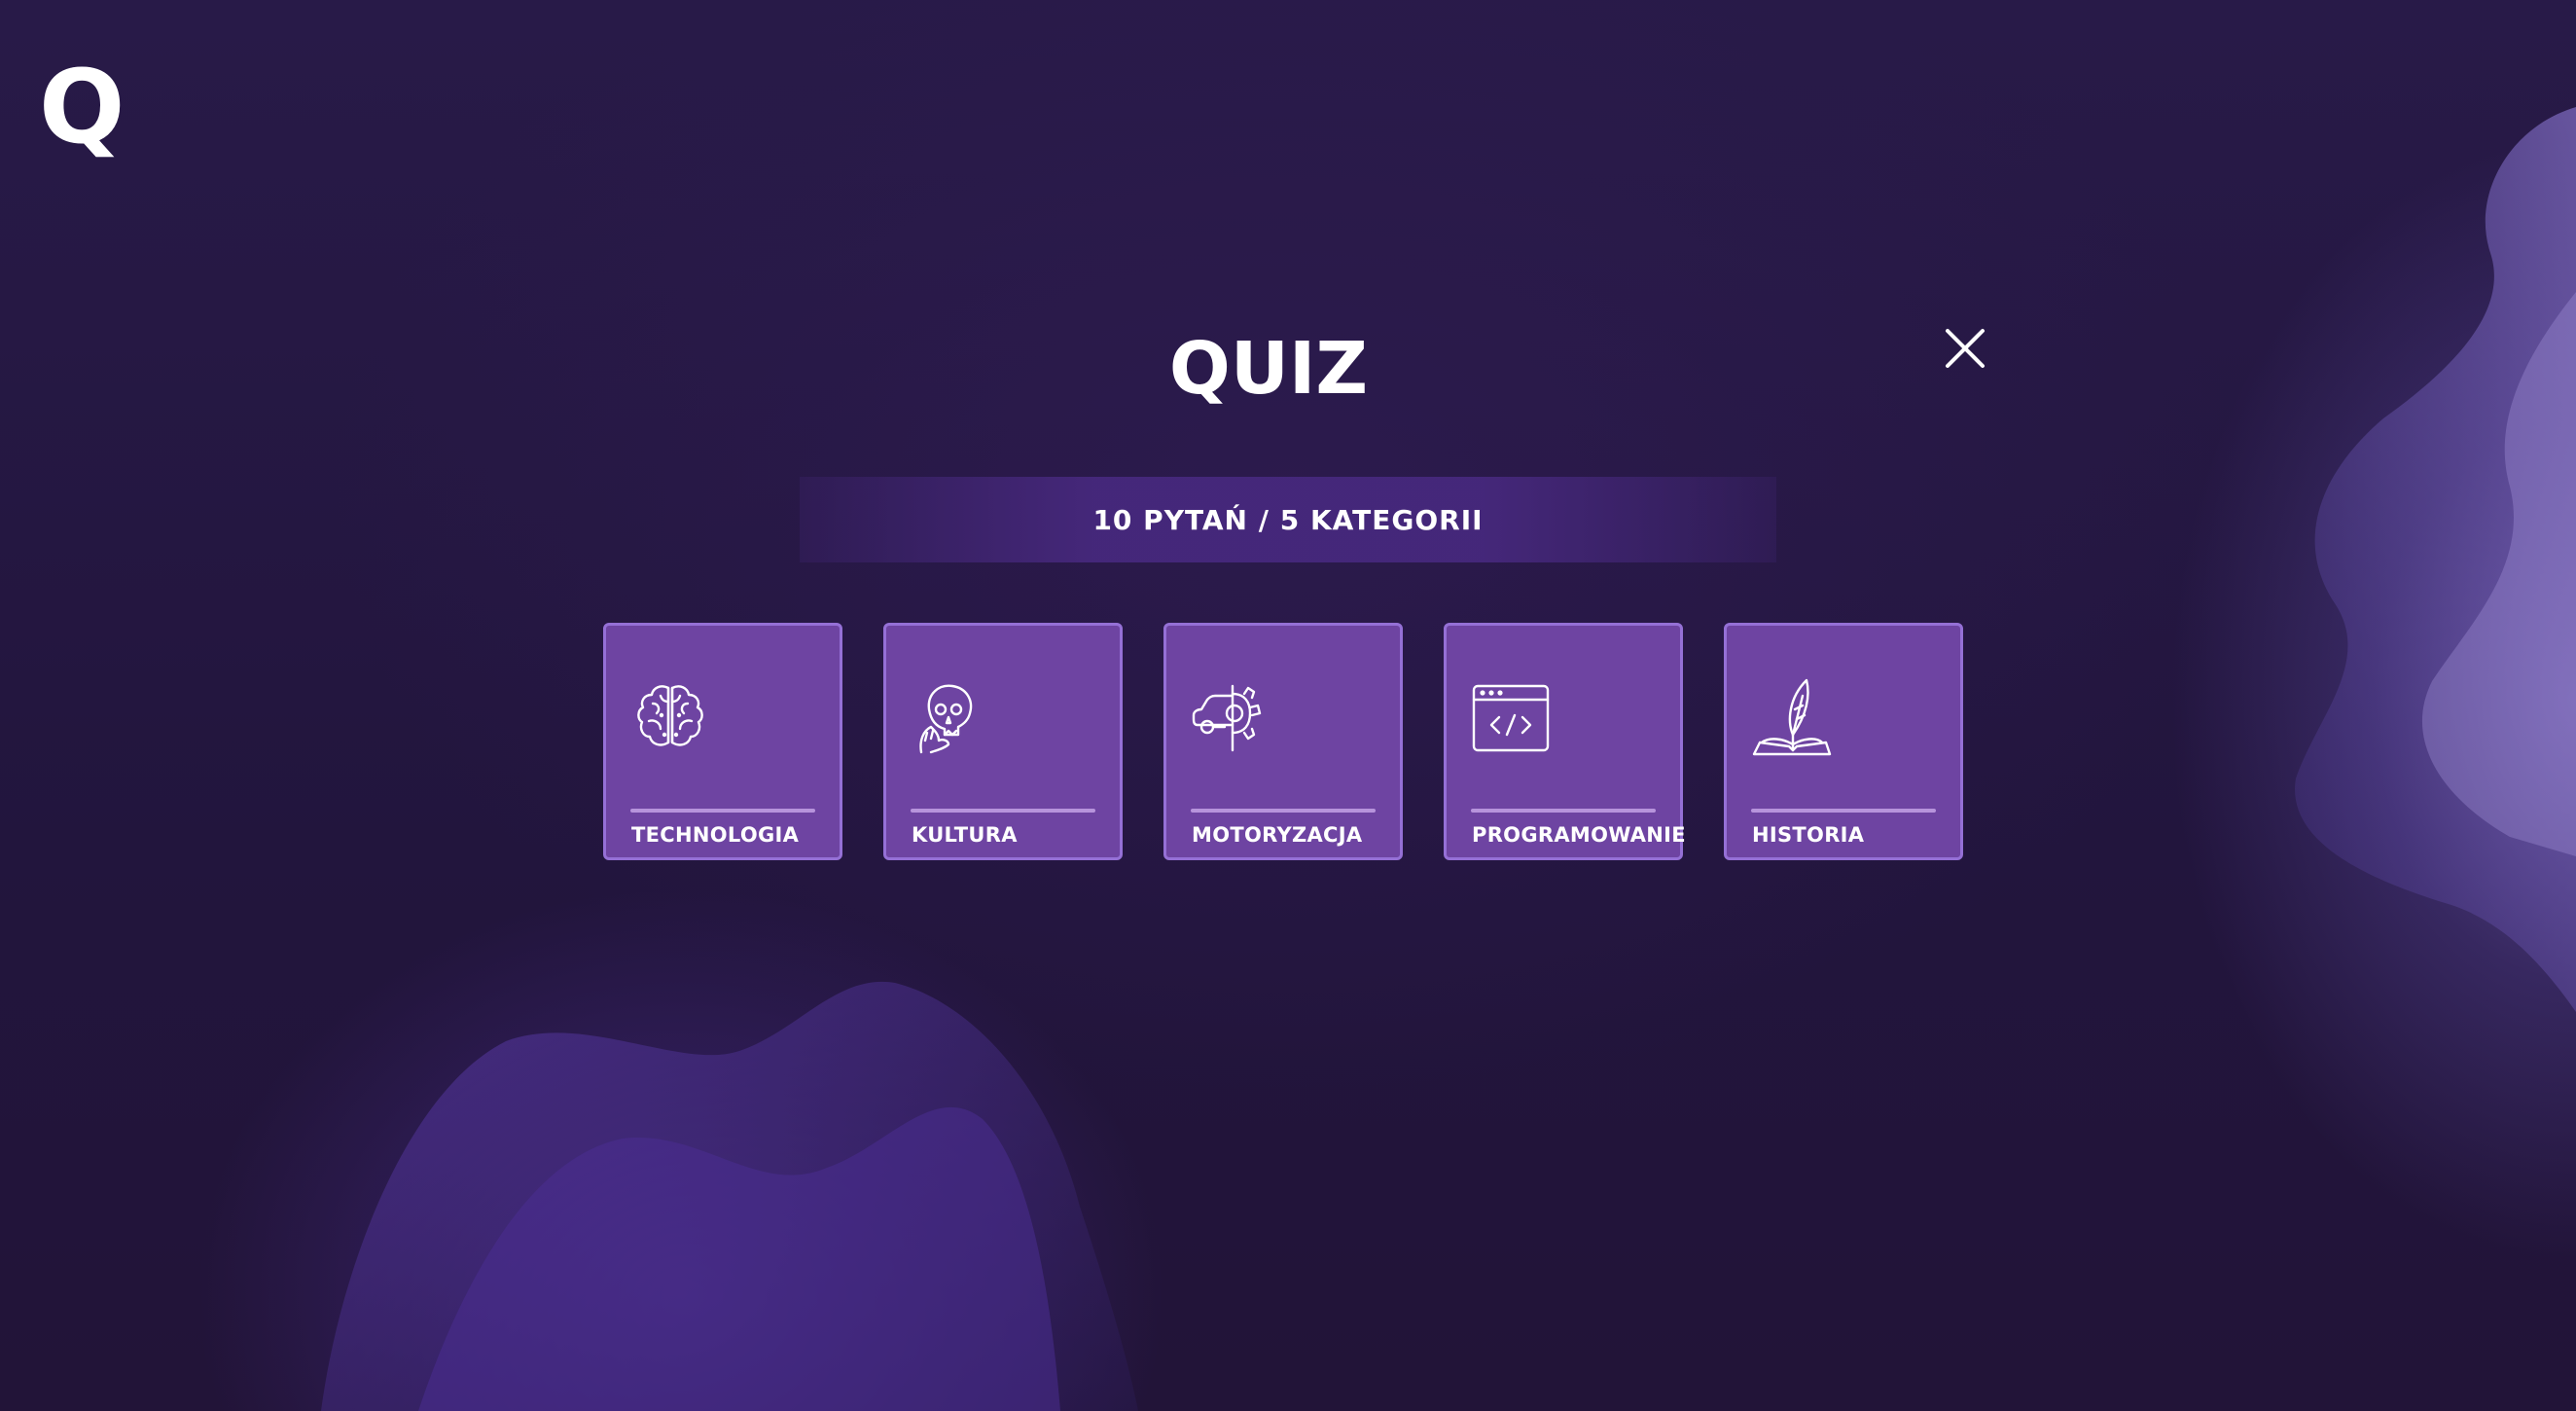 This screenshot has height=1411, width=2576. I want to click on category-card-motoryzacja: MOTORYZACJA, so click(1283, 741).